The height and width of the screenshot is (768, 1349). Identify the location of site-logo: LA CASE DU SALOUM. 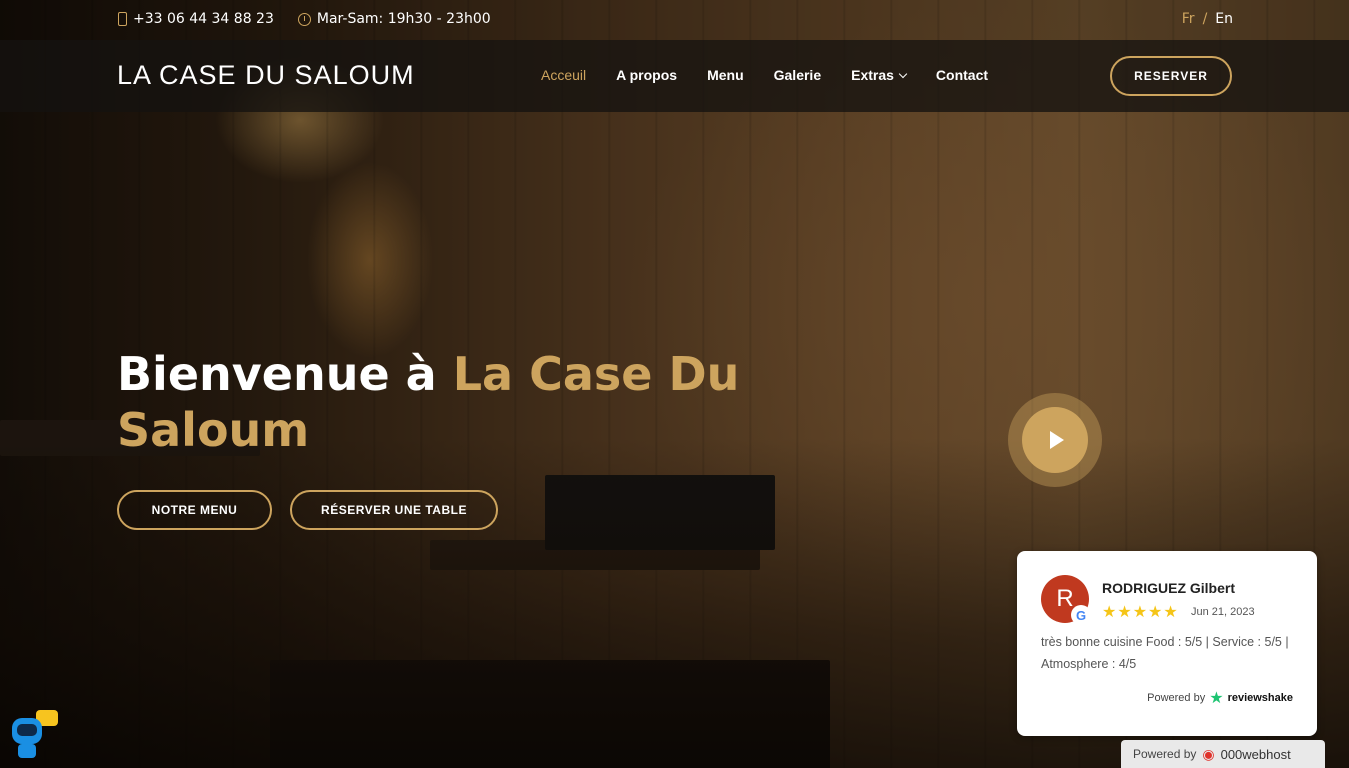
(266, 75).